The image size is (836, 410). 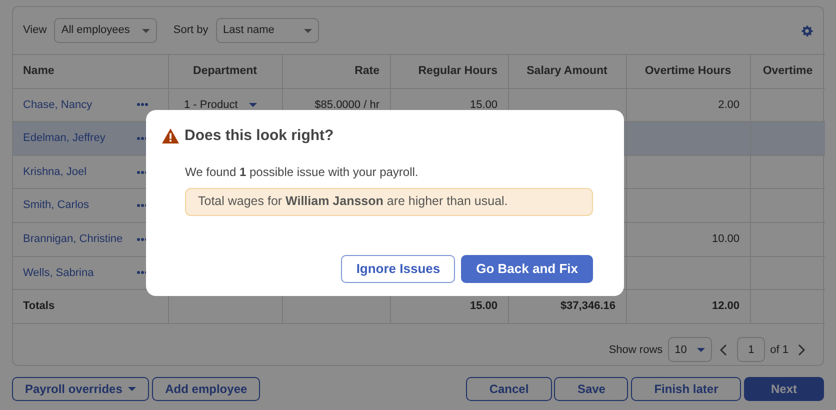 What do you see at coordinates (688, 70) in the screenshot?
I see `column-header: Overtime Hours` at bounding box center [688, 70].